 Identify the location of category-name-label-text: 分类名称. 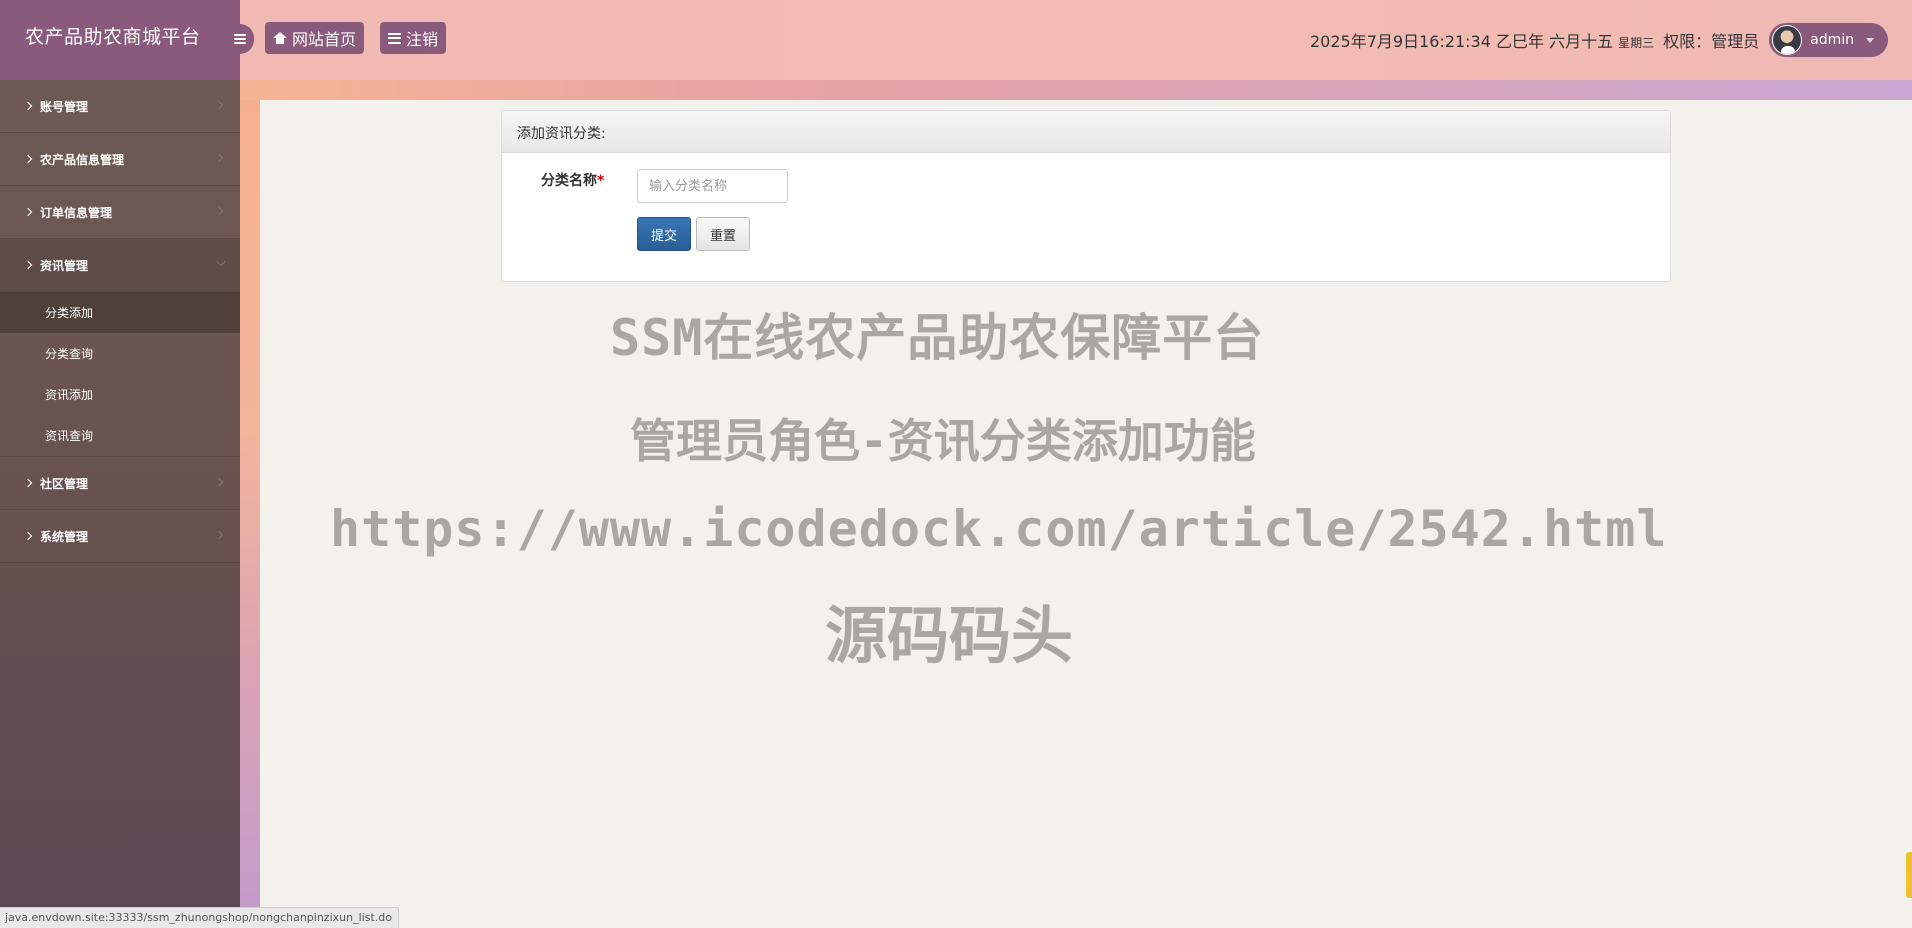
(569, 181).